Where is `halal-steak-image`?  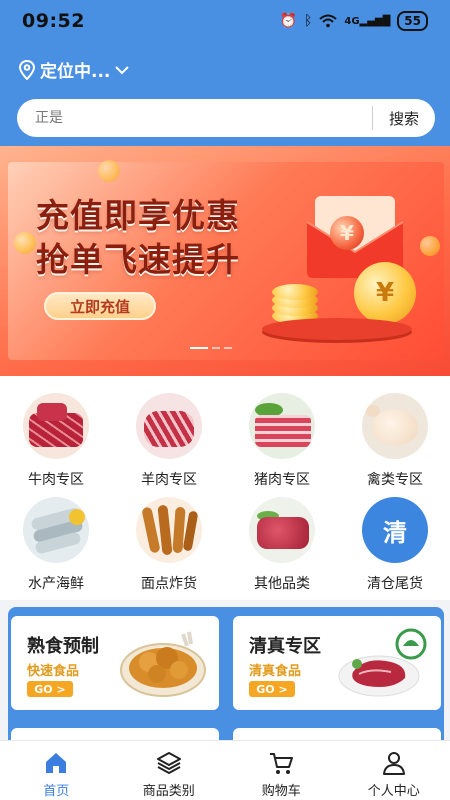
halal-steak-image is located at coordinates (382, 662).